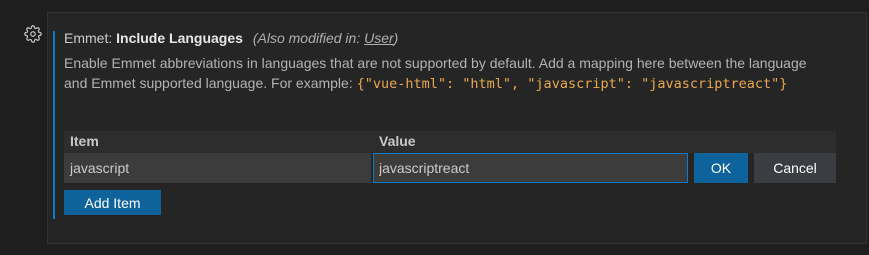 The image size is (869, 255). I want to click on modified-suffix: ), so click(396, 38).